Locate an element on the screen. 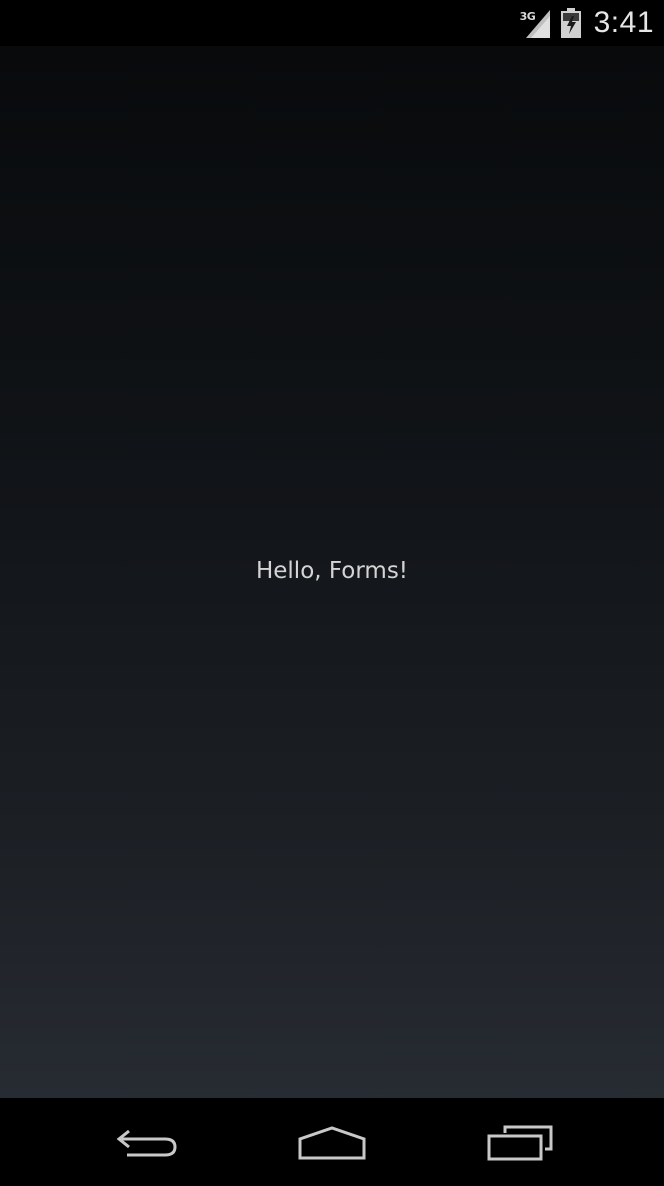 This screenshot has width=664, height=1186. battery-icon is located at coordinates (570, 23).